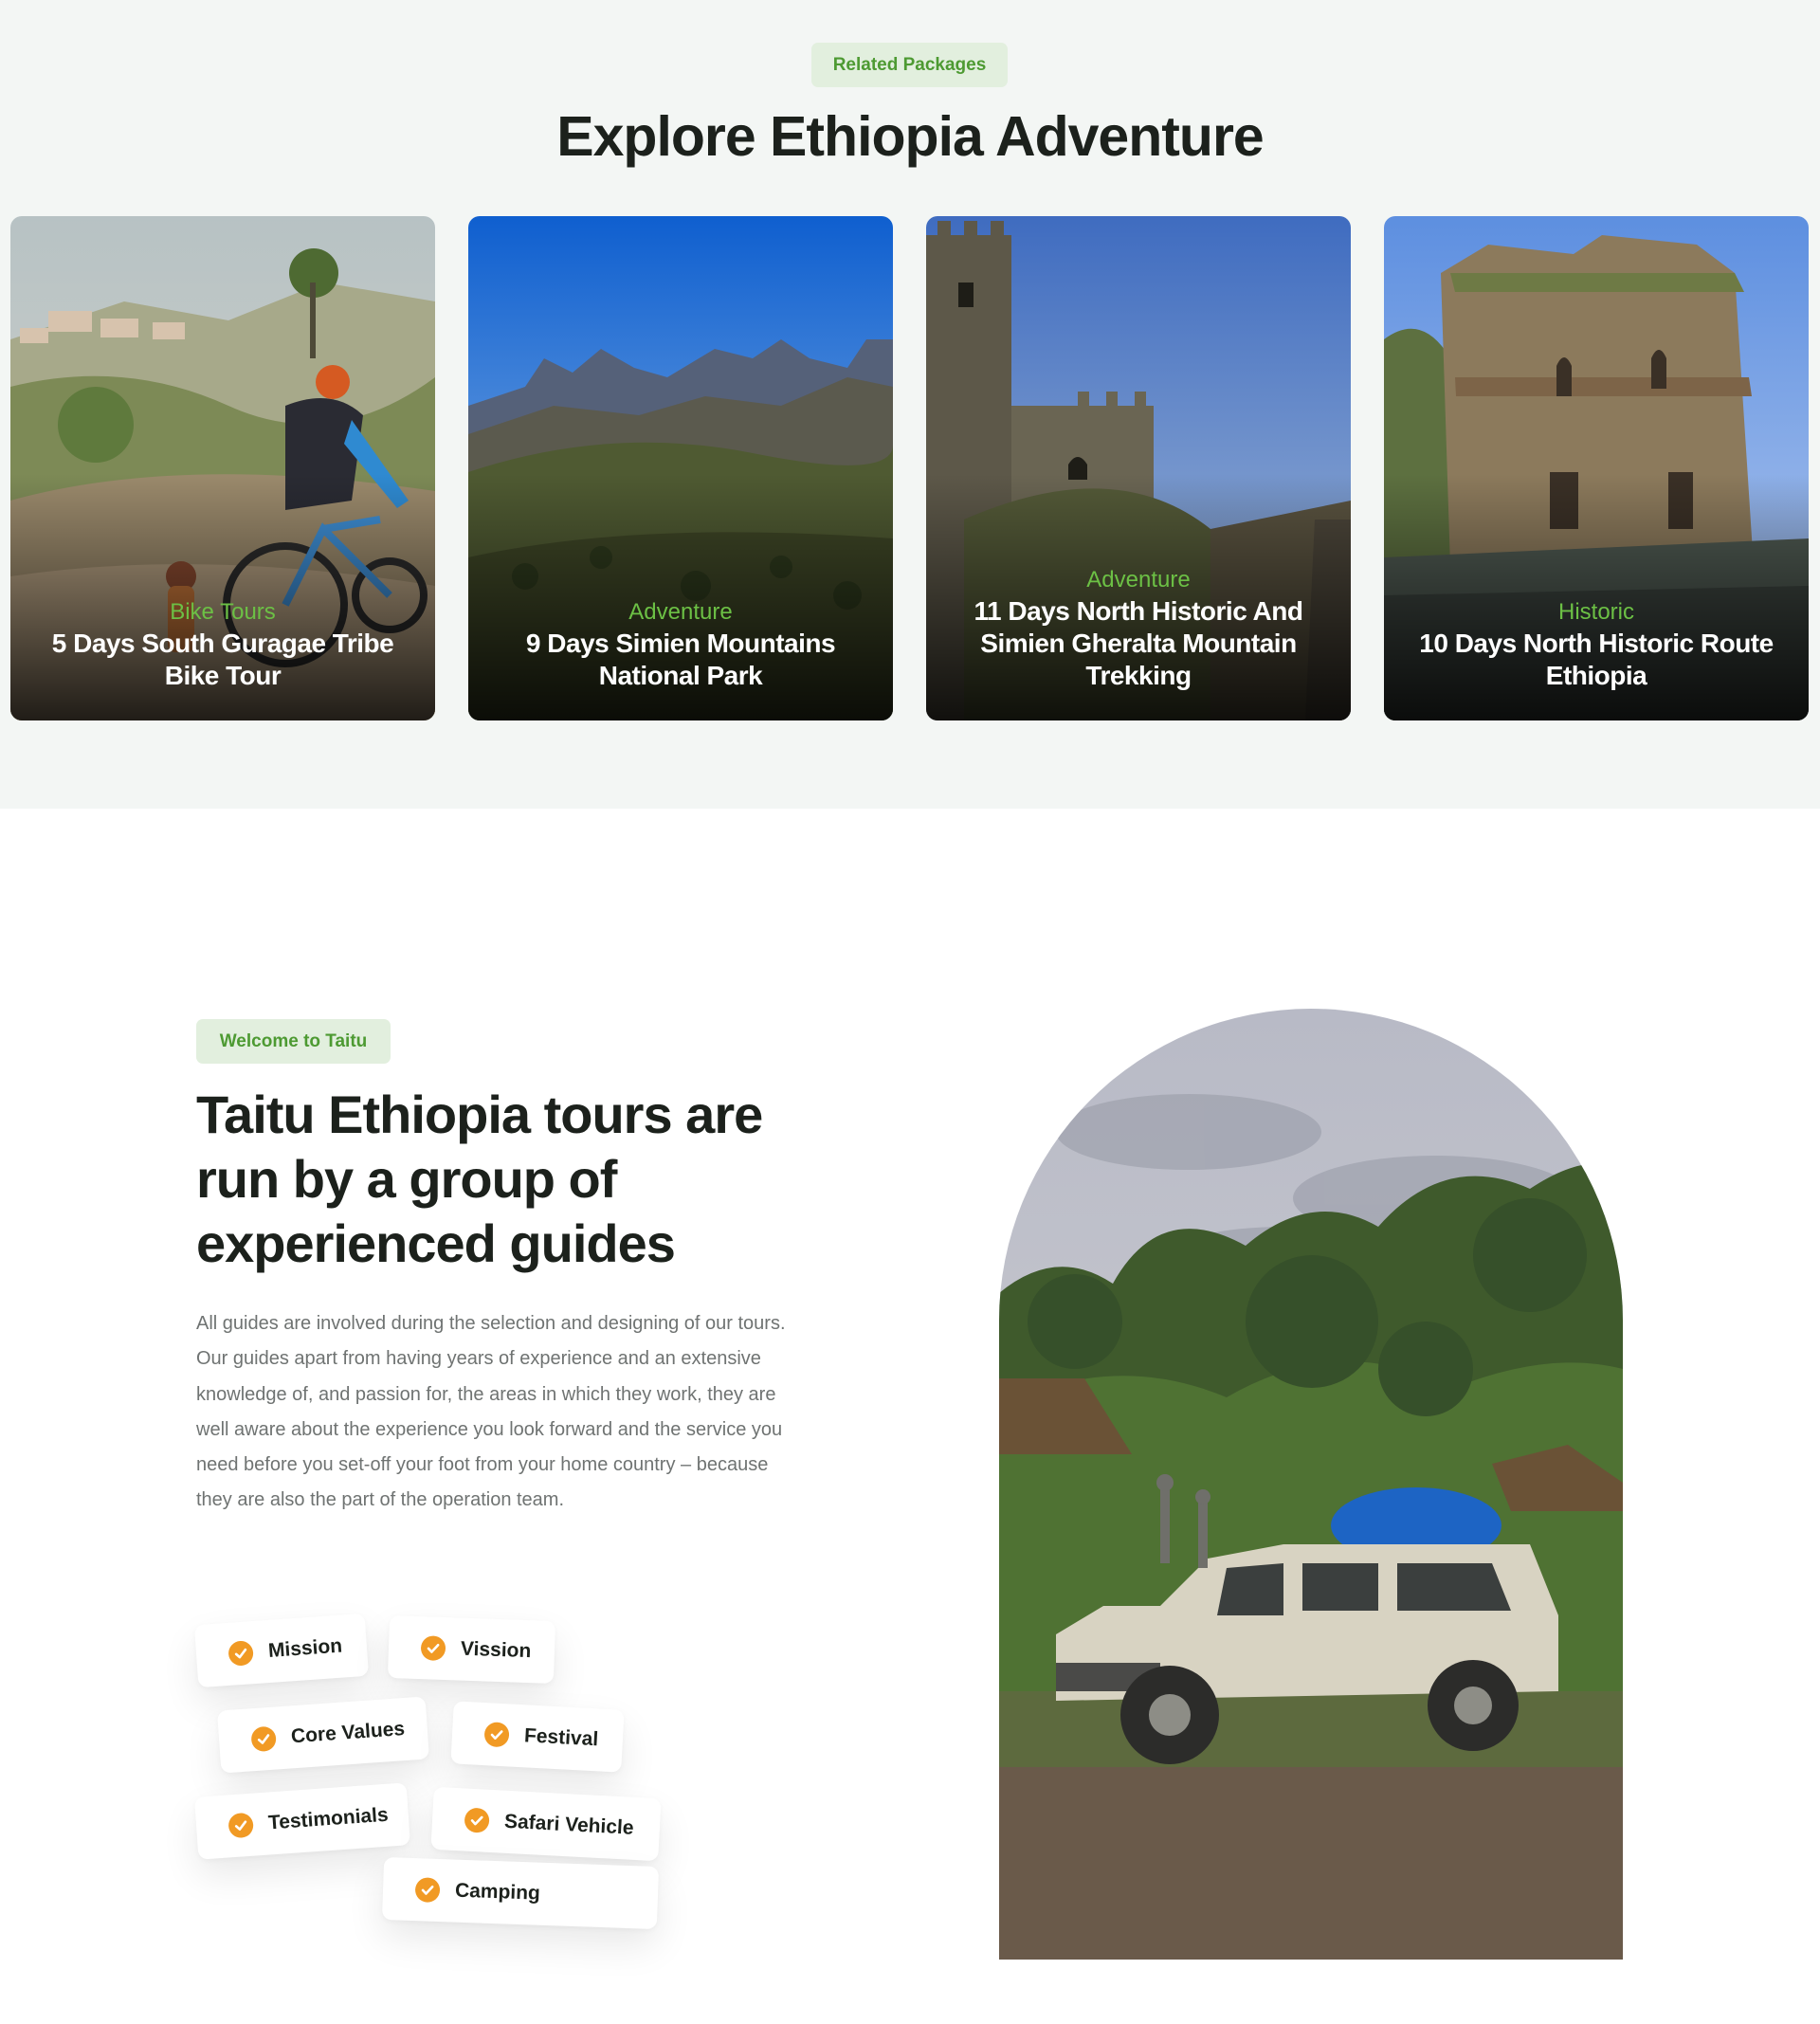 The height and width of the screenshot is (2024, 1820). What do you see at coordinates (328, 1818) in the screenshot?
I see `tag-label: Testimonials` at bounding box center [328, 1818].